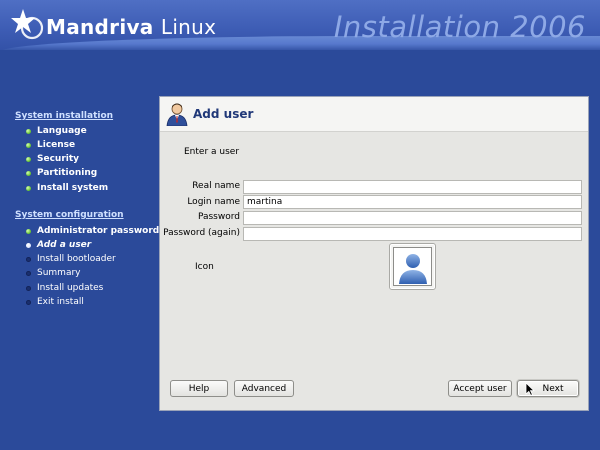 The width and height of the screenshot is (600, 450). What do you see at coordinates (212, 152) in the screenshot?
I see `panel-subtitle: Enter a user` at bounding box center [212, 152].